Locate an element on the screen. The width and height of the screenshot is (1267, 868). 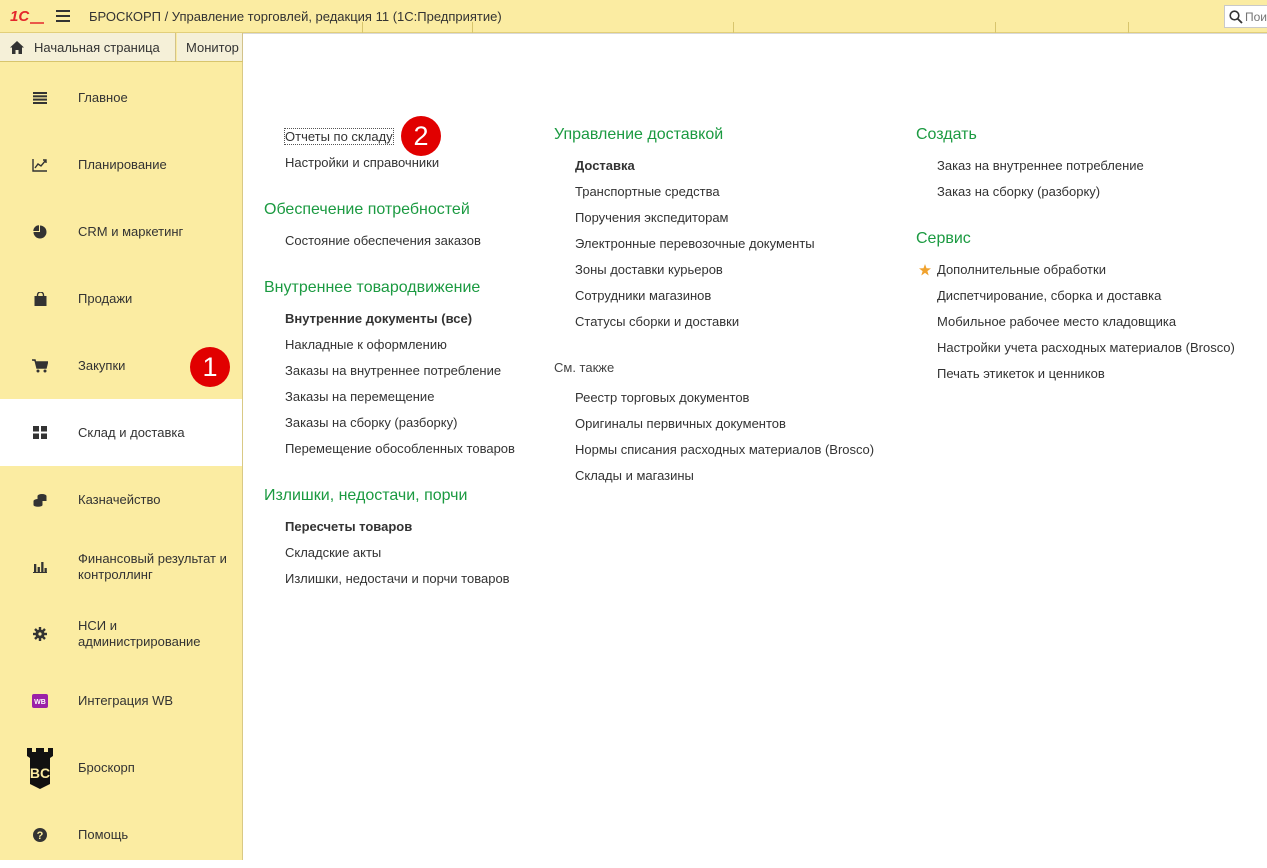
home-icon is located at coordinates (17, 47).